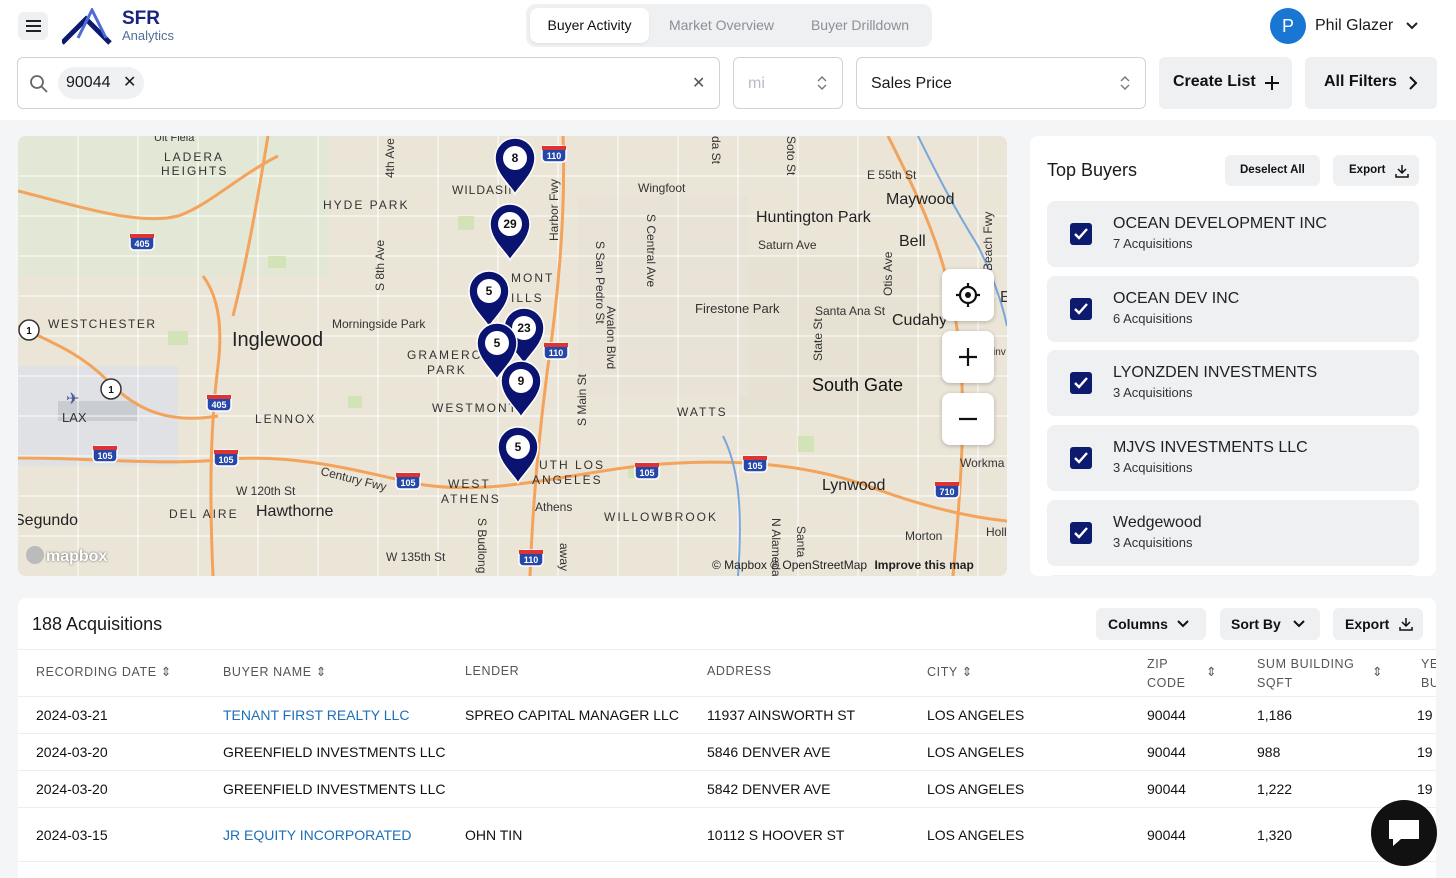  What do you see at coordinates (1425, 715) in the screenshot?
I see `cell-year: 19` at bounding box center [1425, 715].